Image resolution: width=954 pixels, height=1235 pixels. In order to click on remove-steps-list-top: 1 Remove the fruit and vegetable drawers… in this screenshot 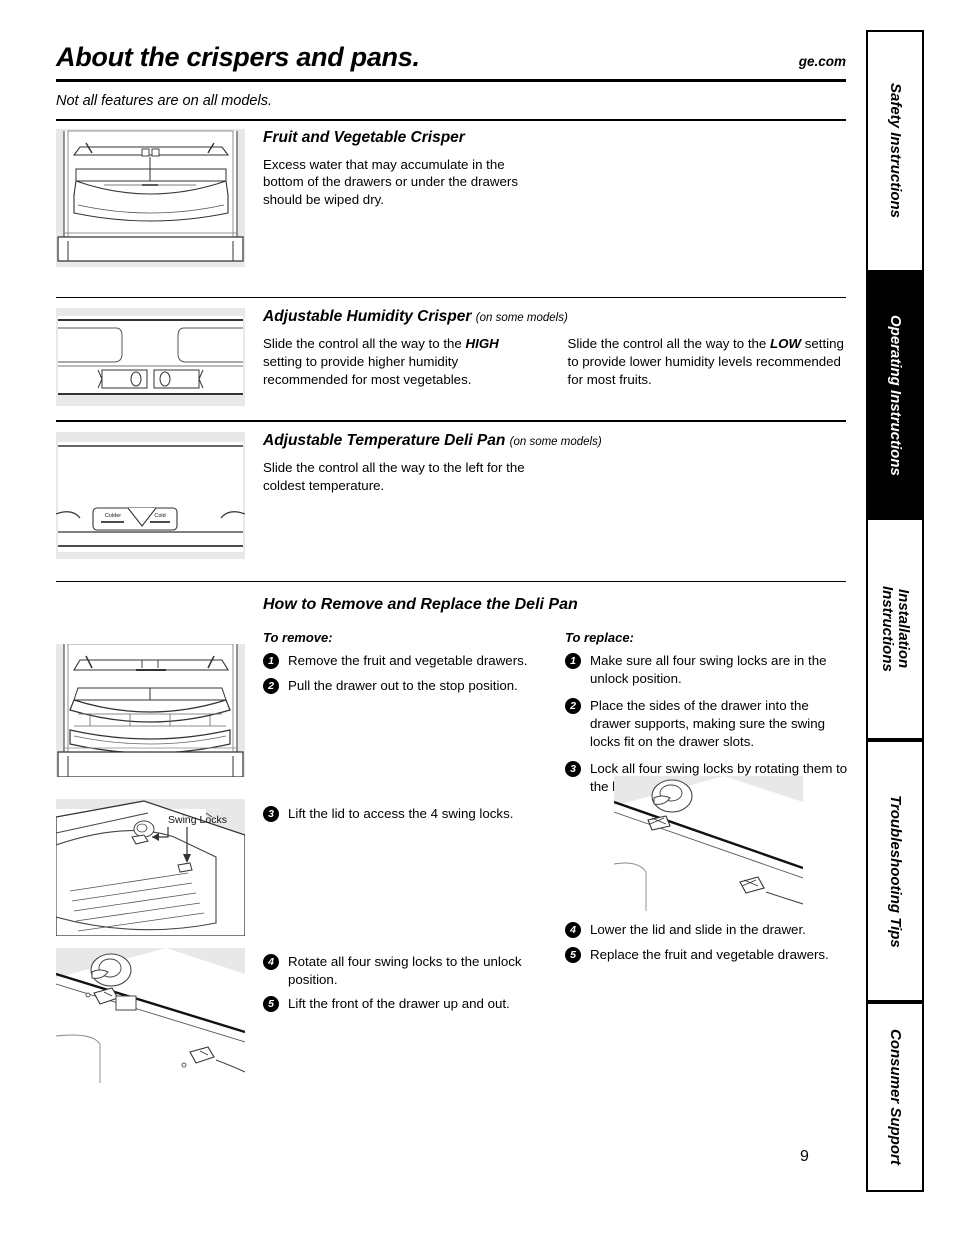, I will do `click(408, 673)`.